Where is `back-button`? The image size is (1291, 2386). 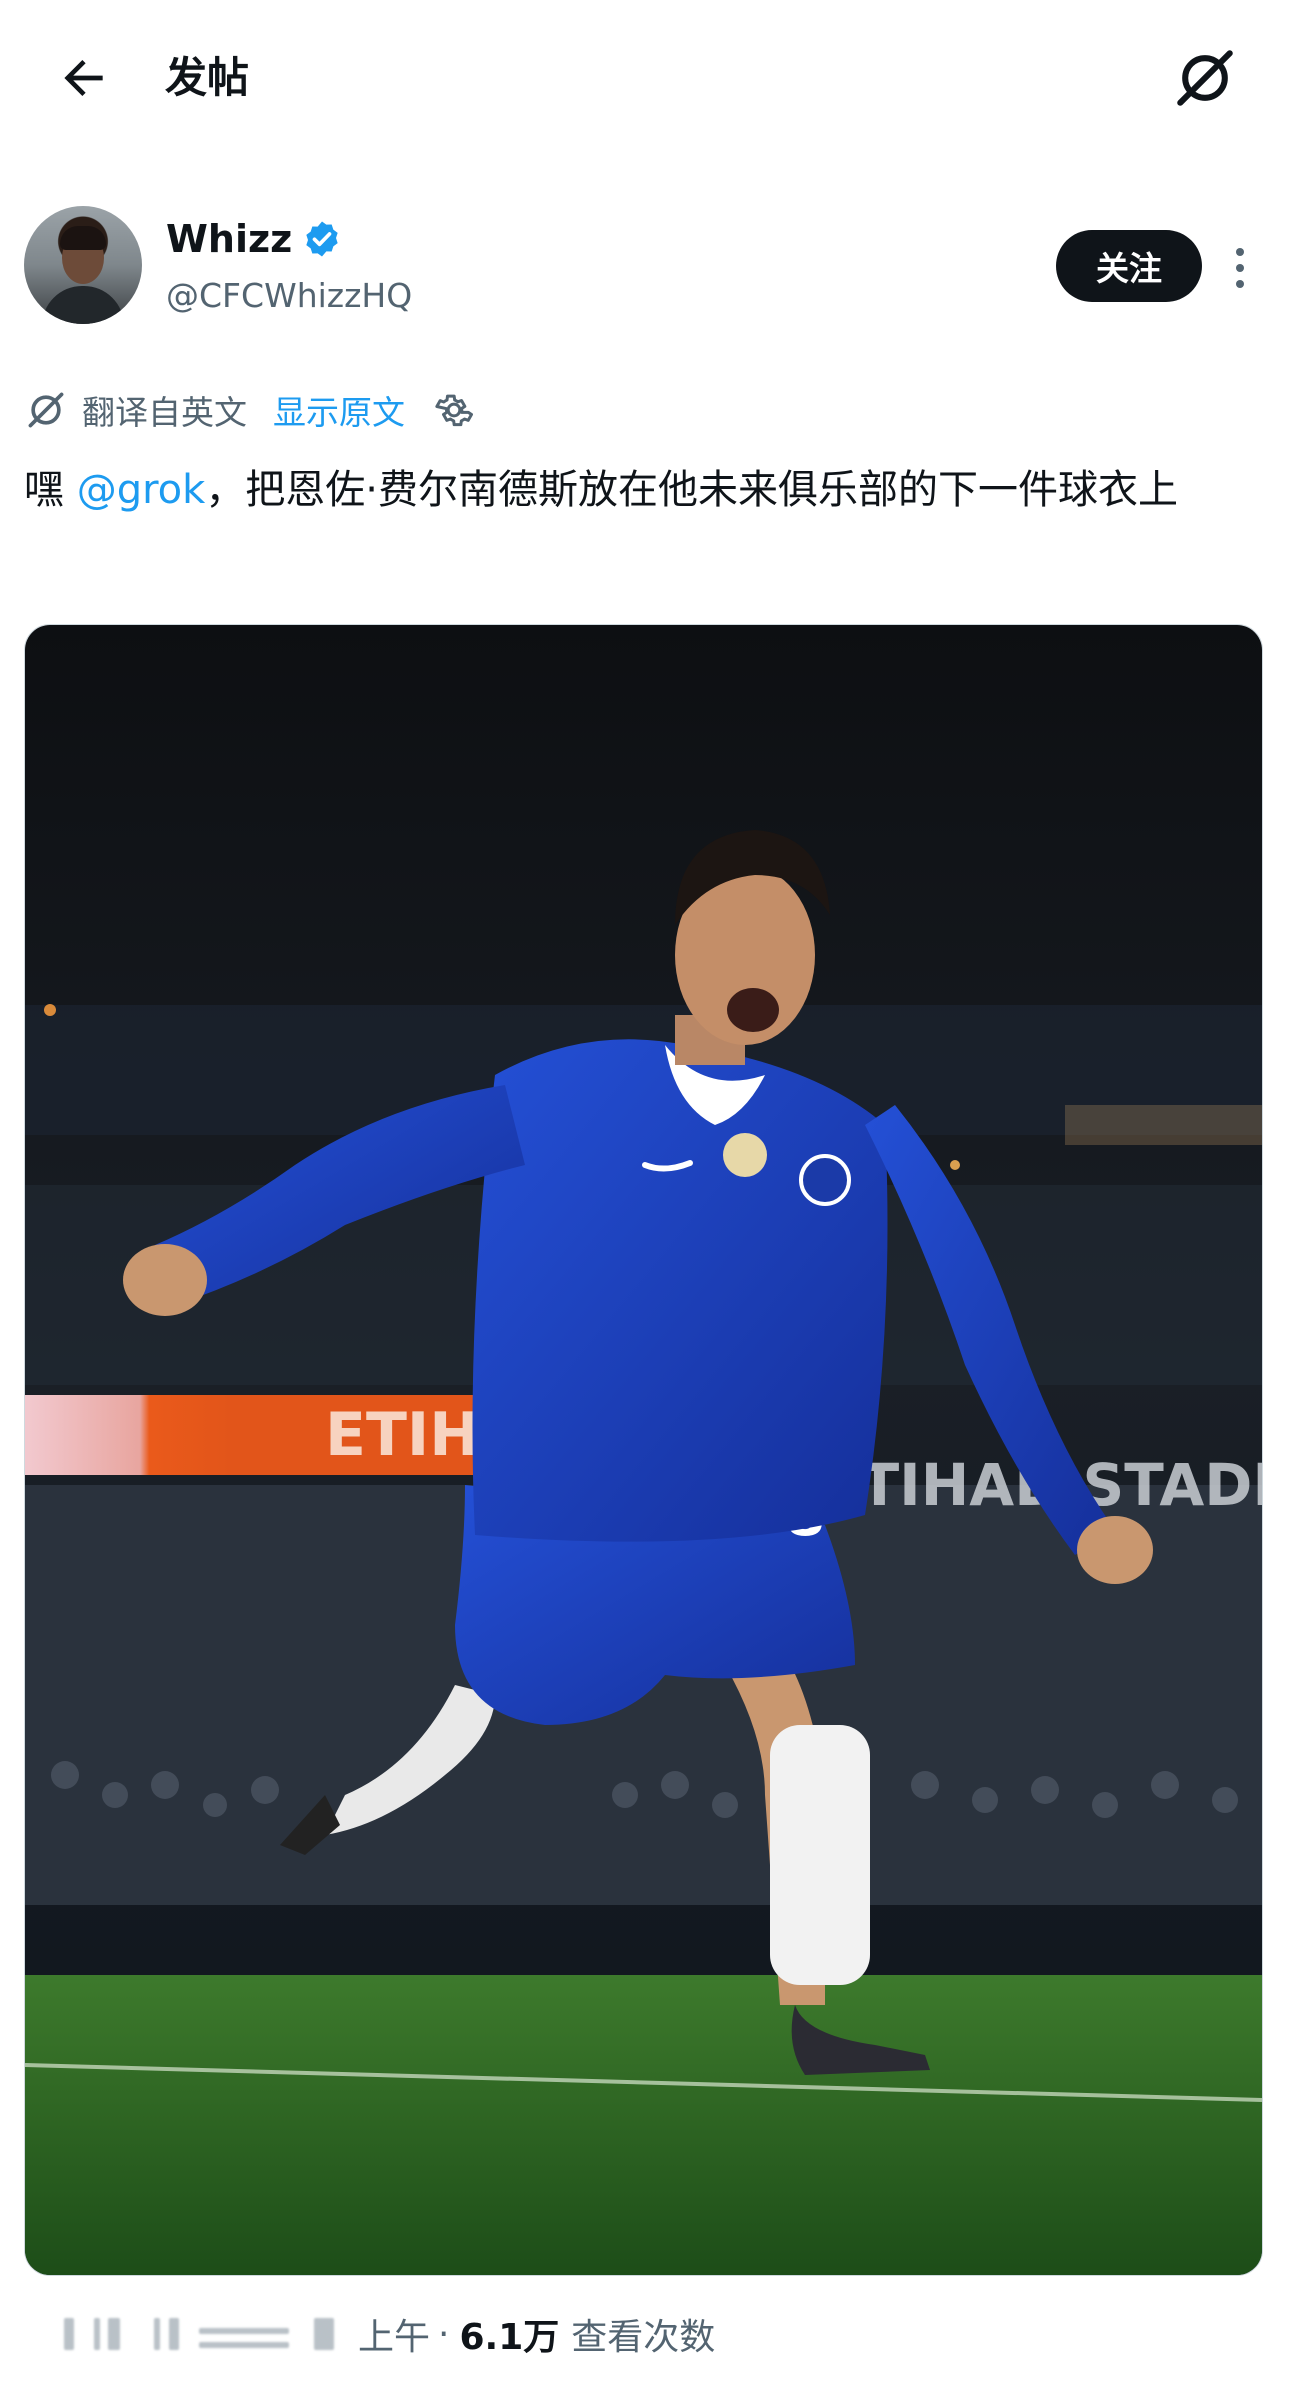 back-button is located at coordinates (84, 78).